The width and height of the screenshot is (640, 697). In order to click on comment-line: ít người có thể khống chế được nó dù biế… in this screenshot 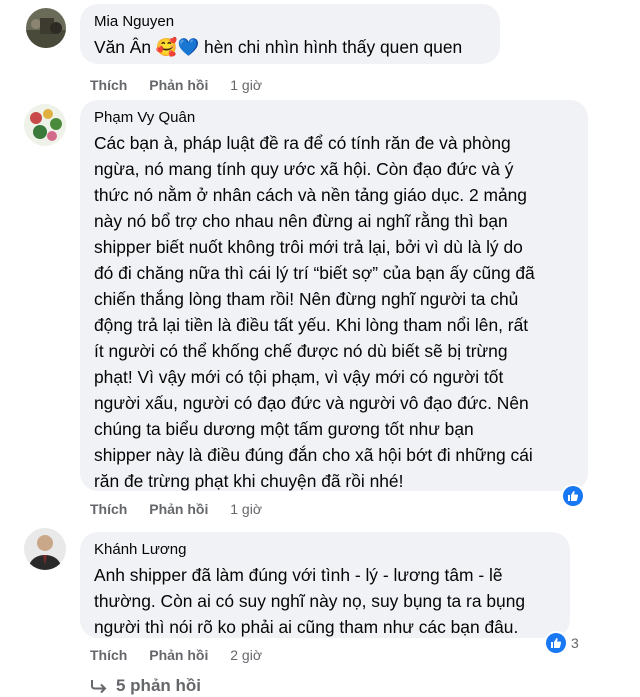, I will do `click(301, 351)`.